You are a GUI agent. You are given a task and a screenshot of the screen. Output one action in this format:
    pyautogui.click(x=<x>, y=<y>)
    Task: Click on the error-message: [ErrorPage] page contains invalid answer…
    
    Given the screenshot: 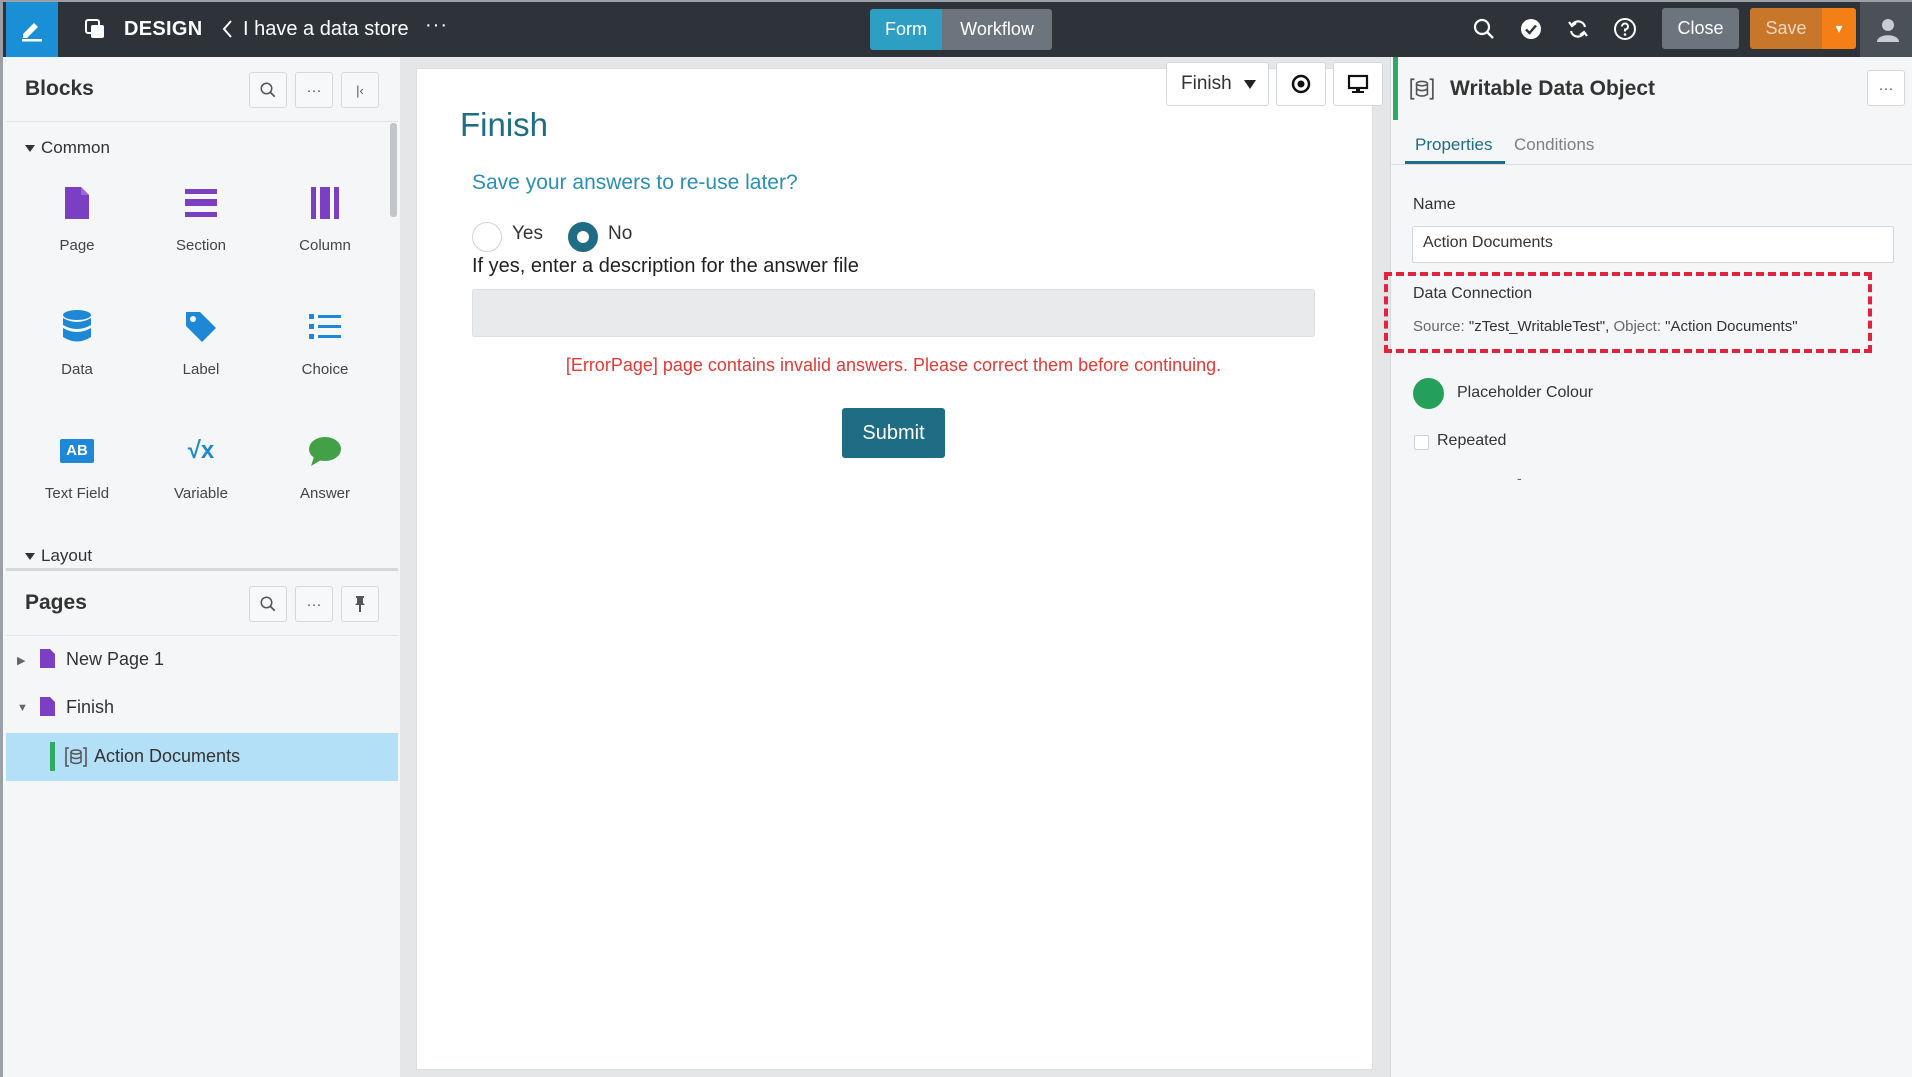 What is the action you would take?
    pyautogui.click(x=893, y=365)
    